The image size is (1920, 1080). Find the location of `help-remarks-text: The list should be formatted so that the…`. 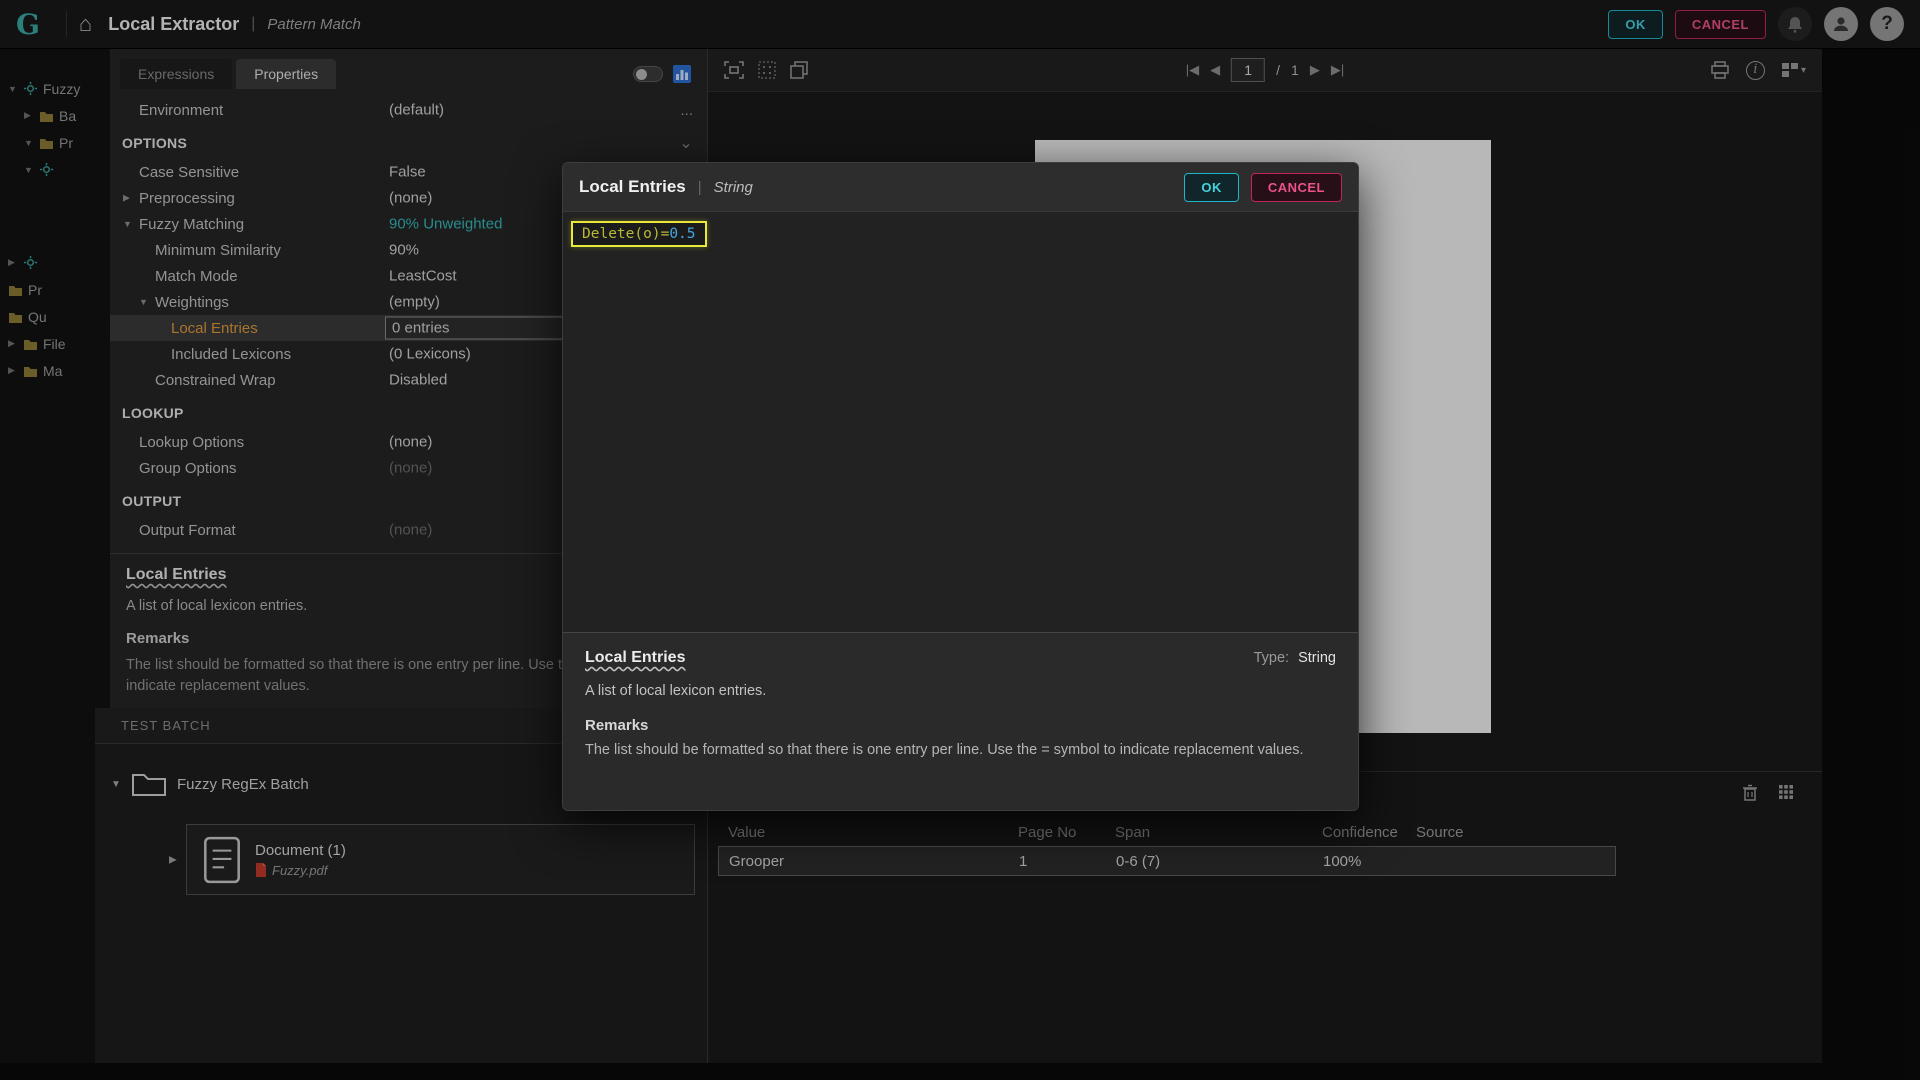

help-remarks-text: The list should be formatted so that the… is located at coordinates (944, 750).